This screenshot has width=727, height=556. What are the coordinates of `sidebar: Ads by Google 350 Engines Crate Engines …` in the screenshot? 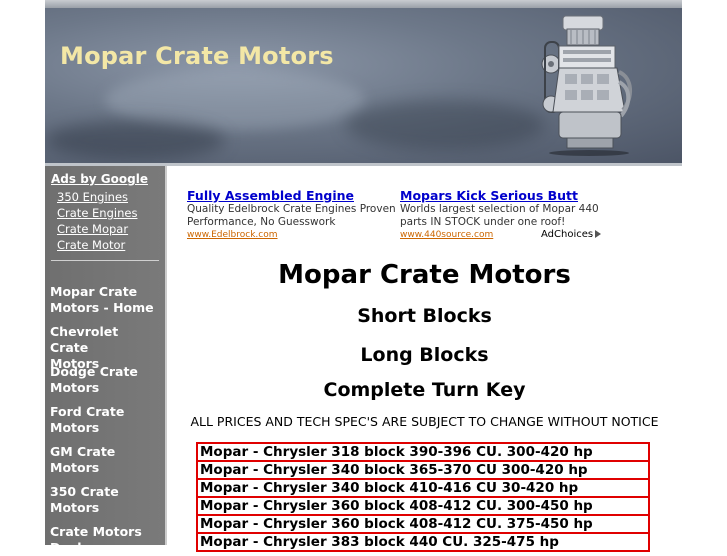 It's located at (106, 360).